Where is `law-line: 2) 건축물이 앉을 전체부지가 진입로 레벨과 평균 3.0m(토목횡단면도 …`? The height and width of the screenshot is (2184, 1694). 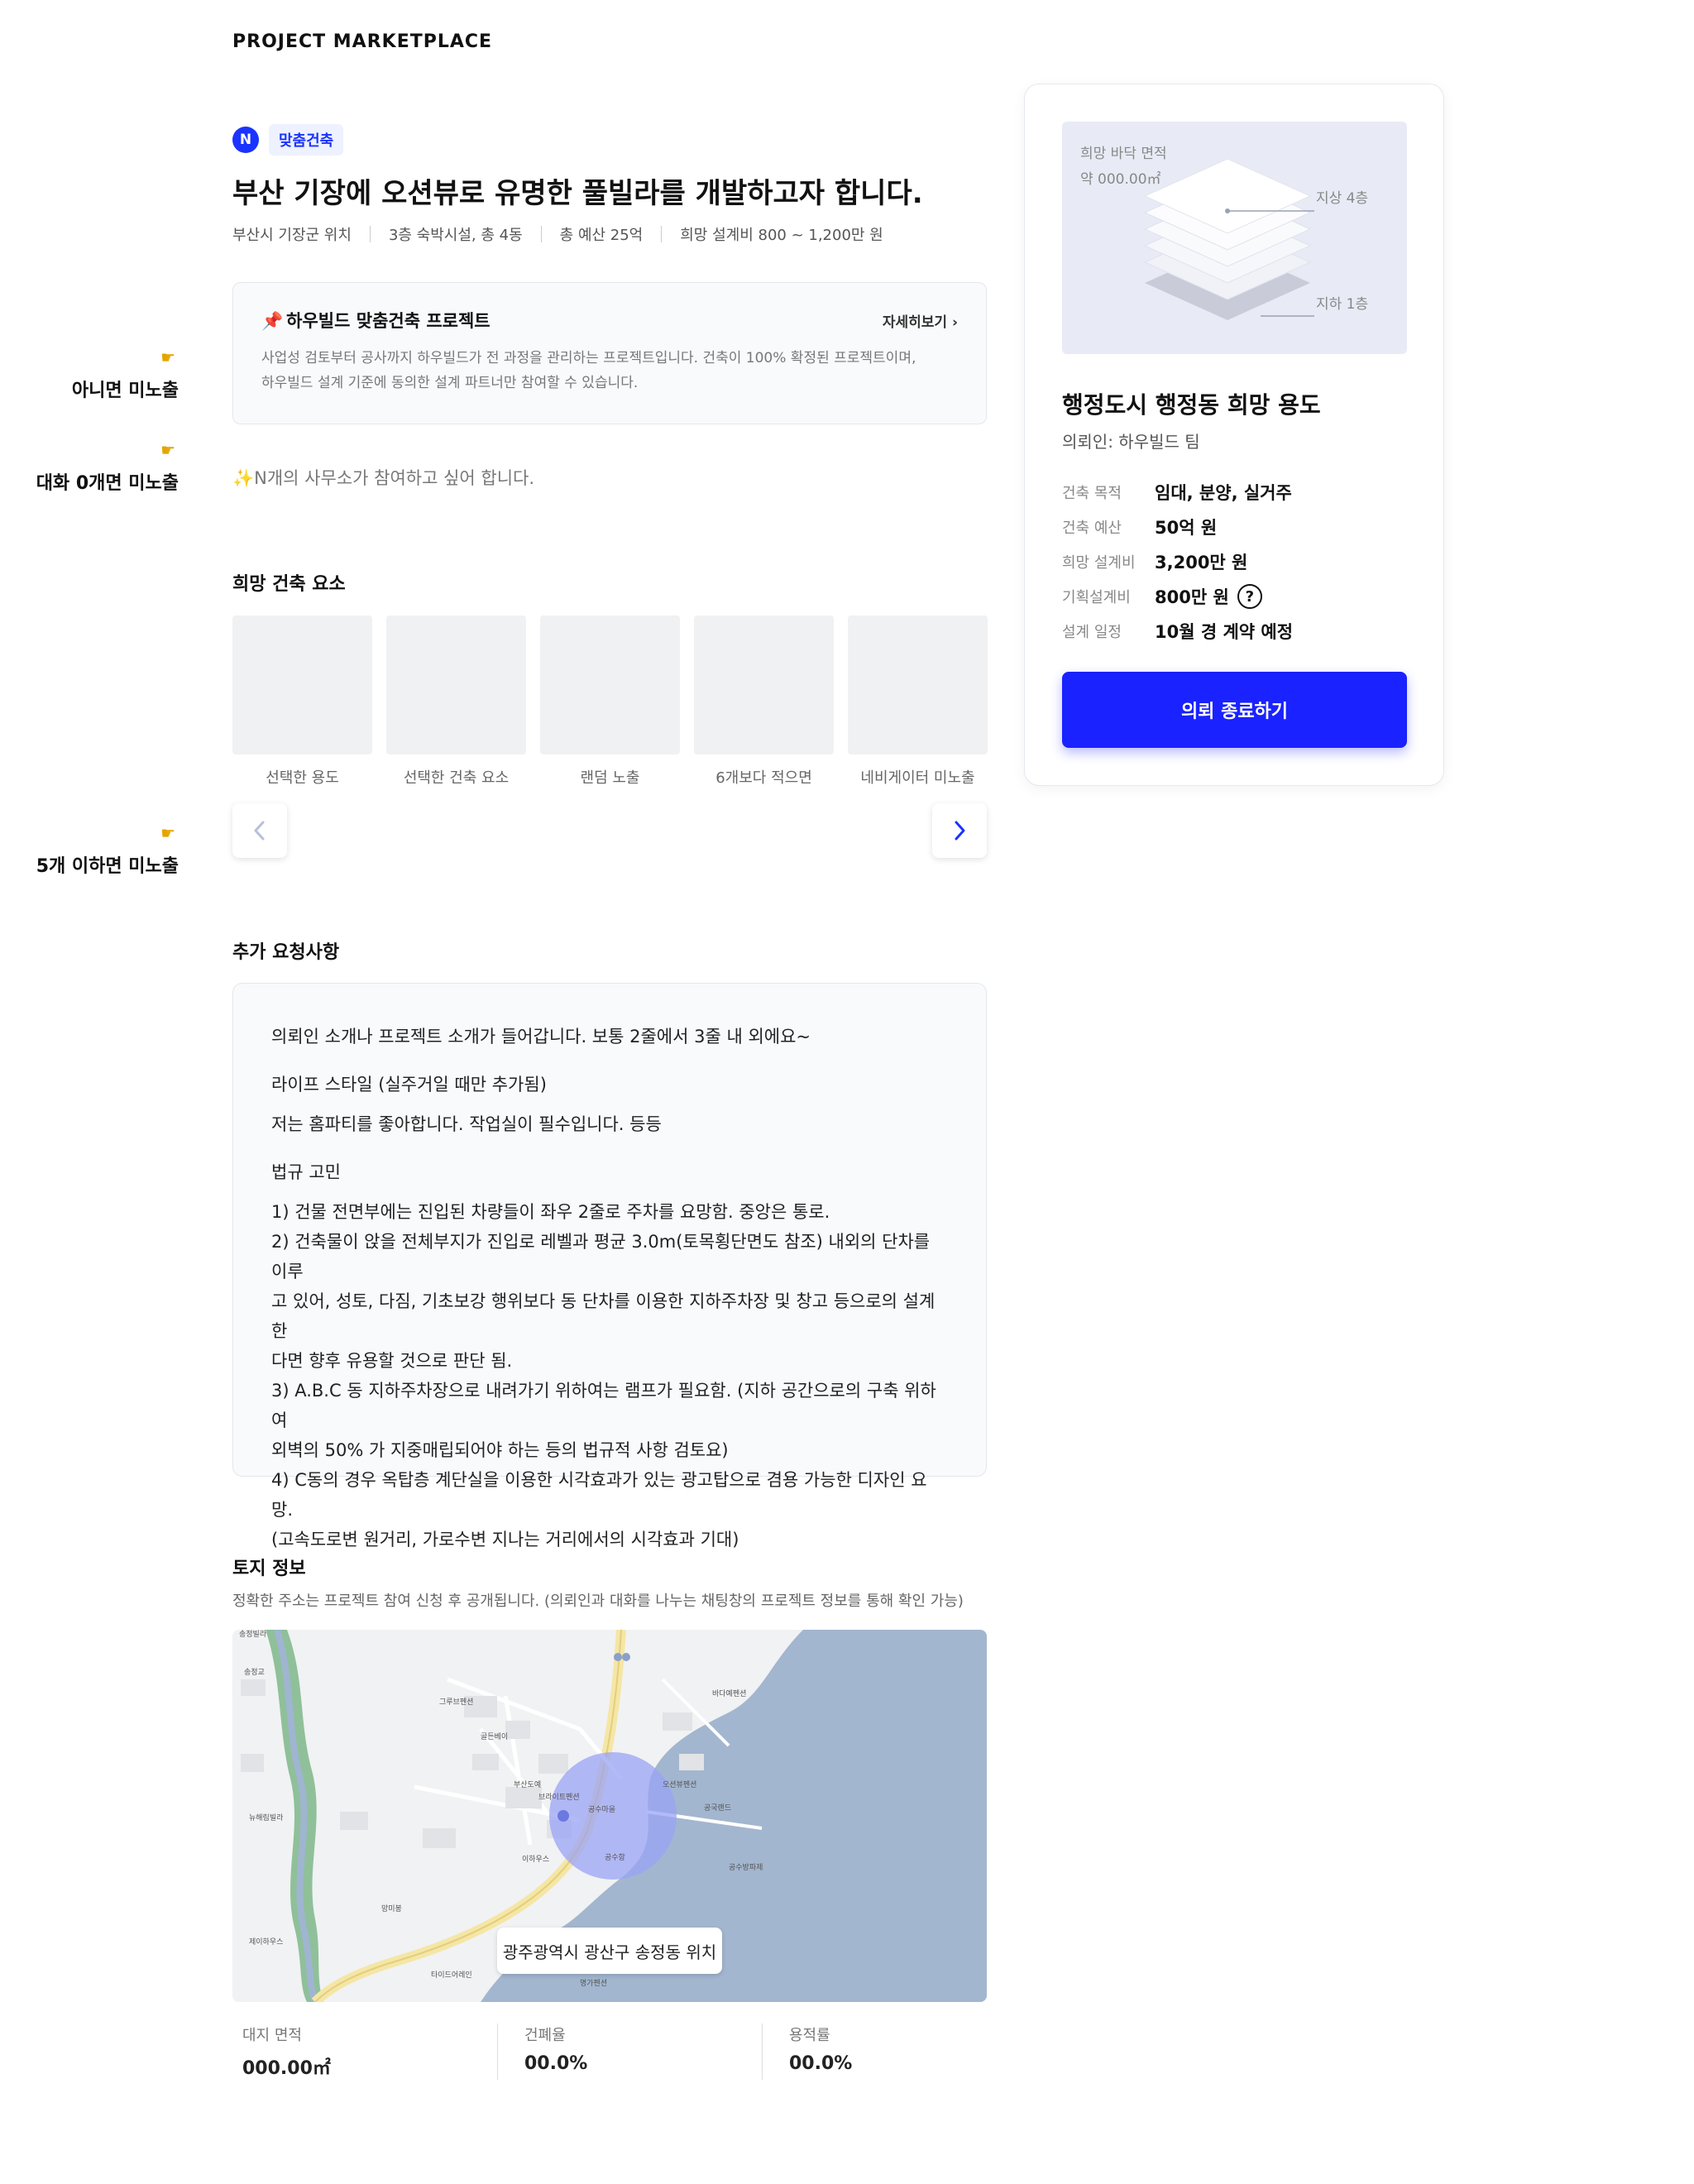
law-line: 2) 건축물이 앉을 전체부지가 진입로 레벨과 평균 3.0m(토목횡단면도 … is located at coordinates (601, 1256).